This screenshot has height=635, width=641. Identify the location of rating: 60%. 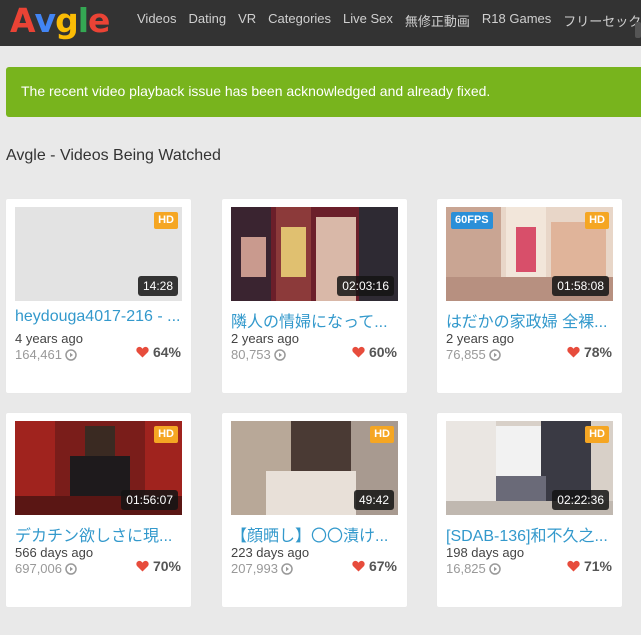
(374, 352).